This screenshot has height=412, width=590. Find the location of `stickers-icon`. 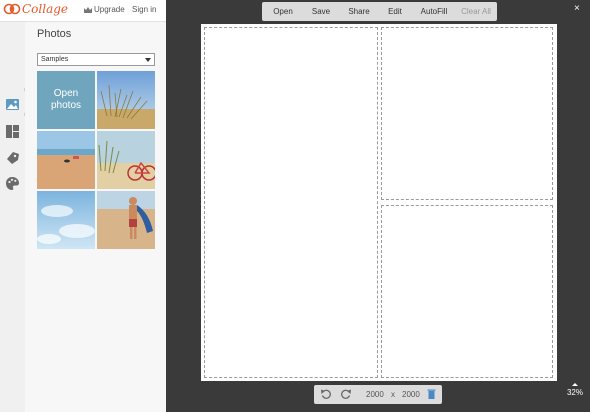

stickers-icon is located at coordinates (12, 157).